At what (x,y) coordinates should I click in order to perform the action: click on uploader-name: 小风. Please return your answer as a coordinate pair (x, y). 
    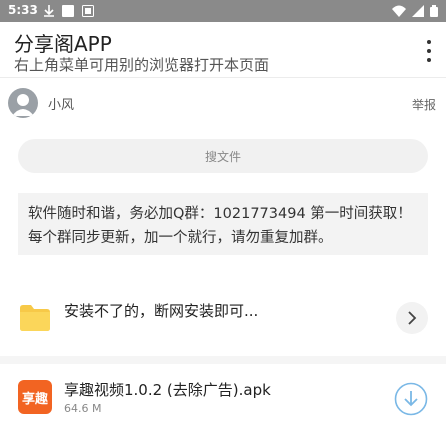
    Looking at the image, I should click on (61, 103).